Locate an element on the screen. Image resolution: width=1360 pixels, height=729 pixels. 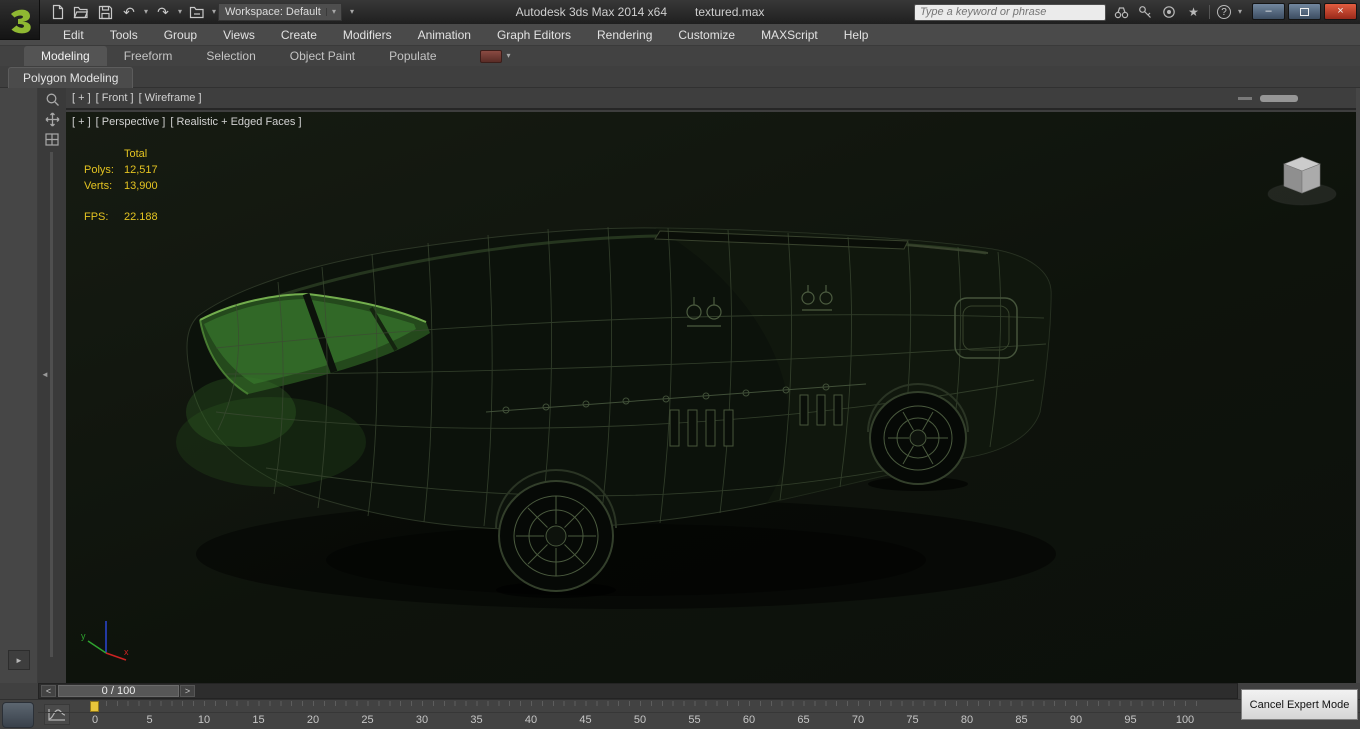
viewport-divider-handle is located at coordinates (1279, 98).